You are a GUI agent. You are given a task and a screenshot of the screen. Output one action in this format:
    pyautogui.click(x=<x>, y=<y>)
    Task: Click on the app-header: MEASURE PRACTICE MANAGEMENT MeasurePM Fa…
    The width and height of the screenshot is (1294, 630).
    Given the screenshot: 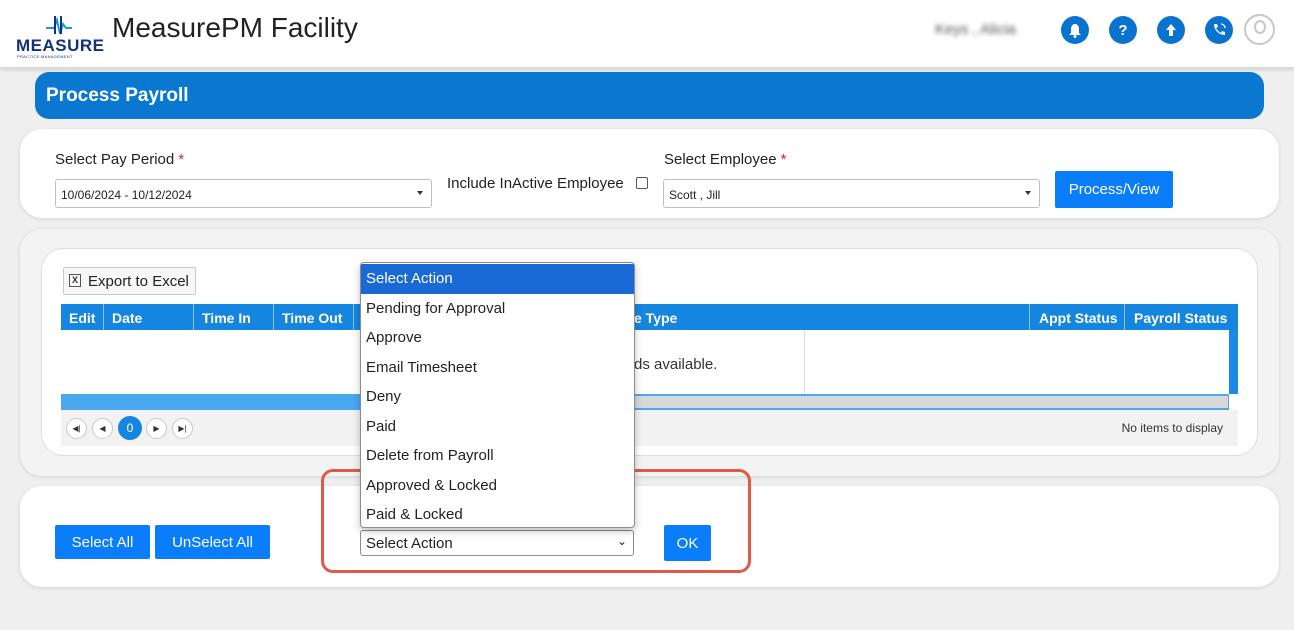 What is the action you would take?
    pyautogui.click(x=647, y=34)
    